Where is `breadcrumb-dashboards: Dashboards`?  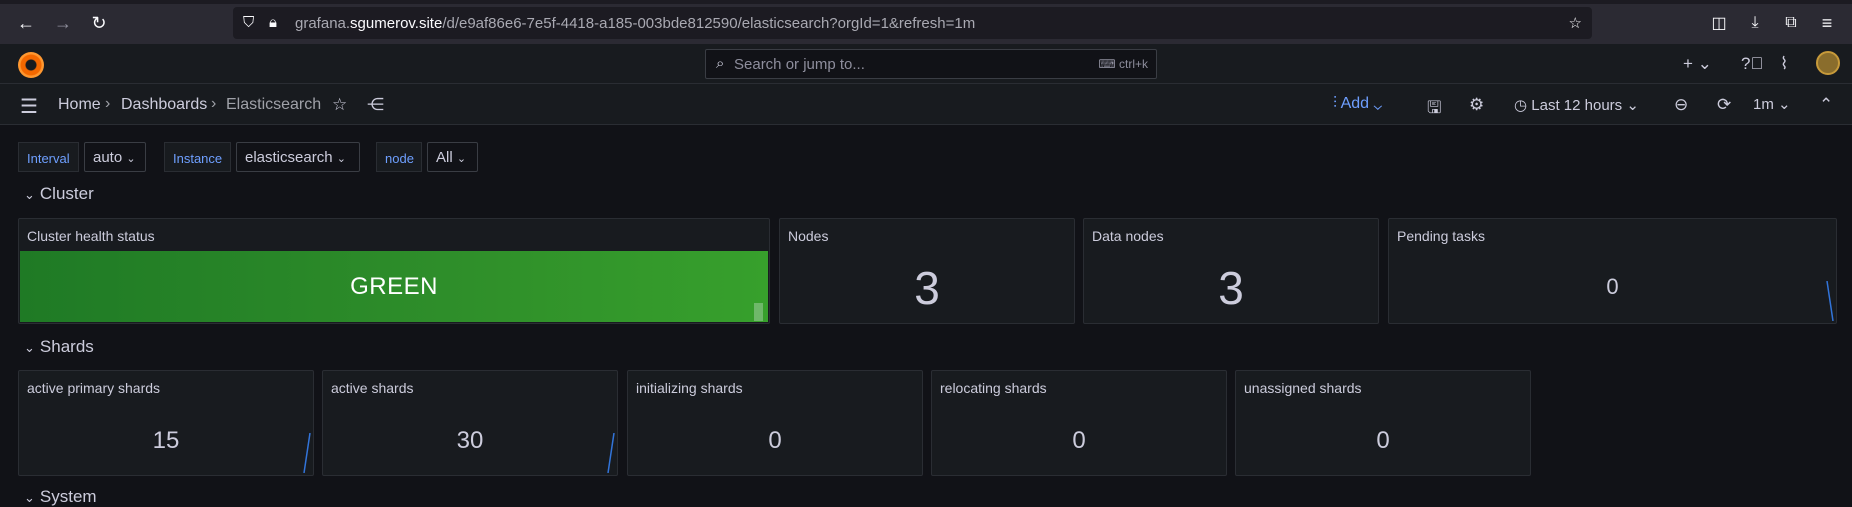 breadcrumb-dashboards: Dashboards is located at coordinates (164, 105).